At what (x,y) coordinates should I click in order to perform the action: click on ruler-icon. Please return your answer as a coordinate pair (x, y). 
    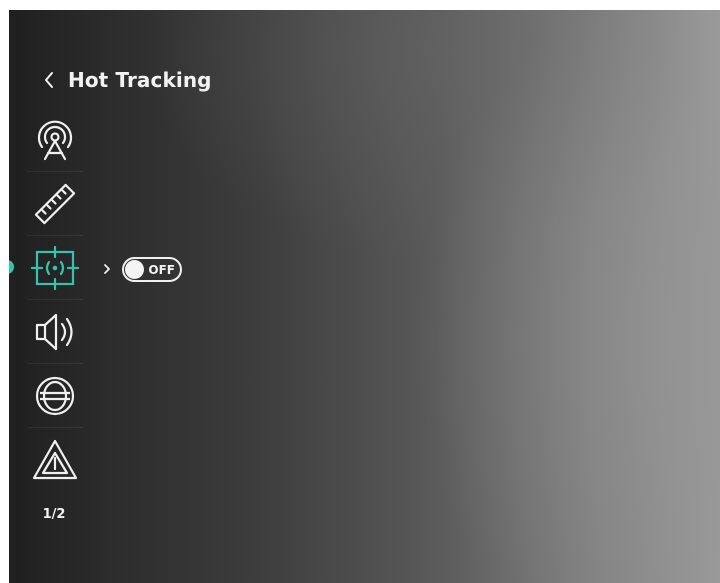
    Looking at the image, I should click on (55, 203).